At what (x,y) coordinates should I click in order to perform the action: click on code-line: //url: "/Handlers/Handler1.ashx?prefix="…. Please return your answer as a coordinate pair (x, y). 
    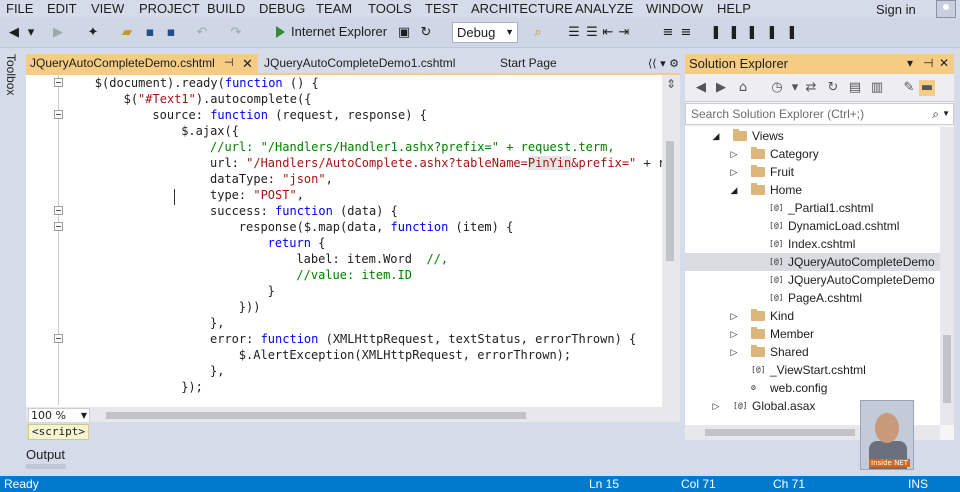
    Looking at the image, I should click on (340, 147).